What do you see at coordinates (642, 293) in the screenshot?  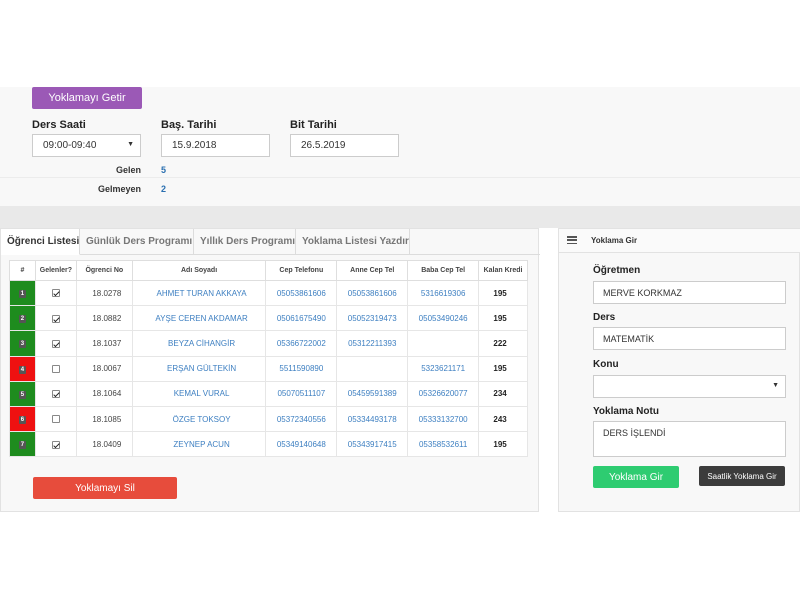 I see `ogretmen-value: MERVE KORKMAZ` at bounding box center [642, 293].